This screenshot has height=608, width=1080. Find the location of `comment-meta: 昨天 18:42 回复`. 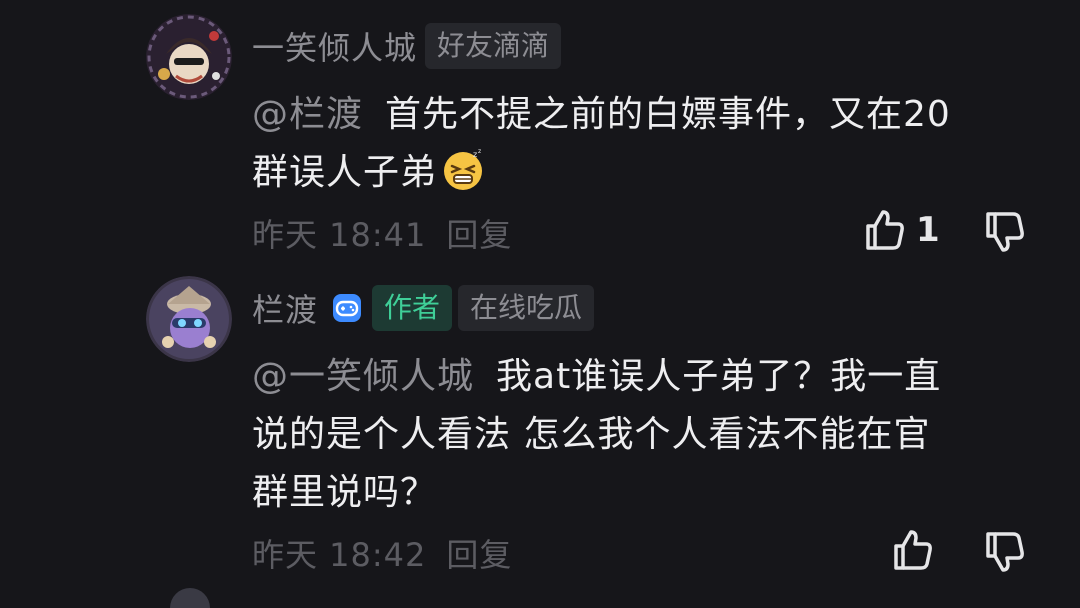

comment-meta: 昨天 18:42 回复 is located at coordinates (382, 553).